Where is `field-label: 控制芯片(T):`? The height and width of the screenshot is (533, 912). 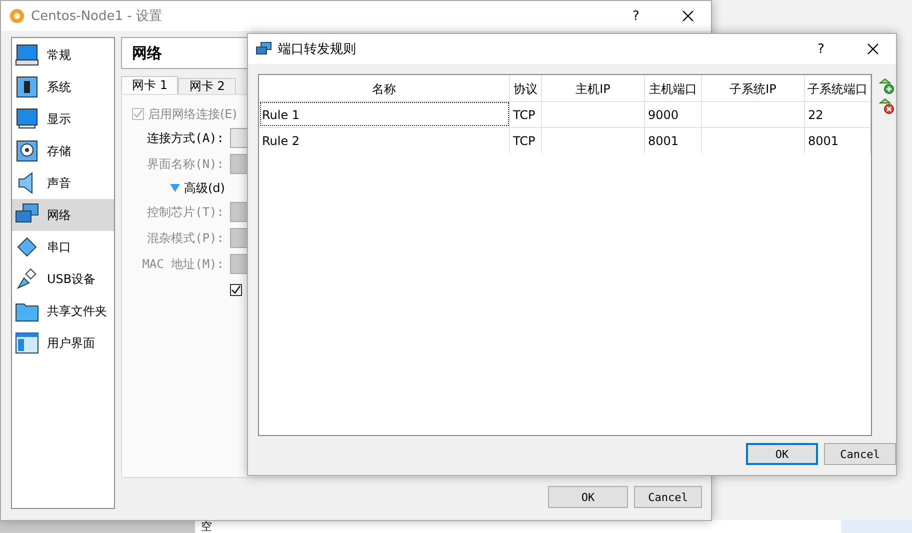
field-label: 控制芯片(T): is located at coordinates (185, 212).